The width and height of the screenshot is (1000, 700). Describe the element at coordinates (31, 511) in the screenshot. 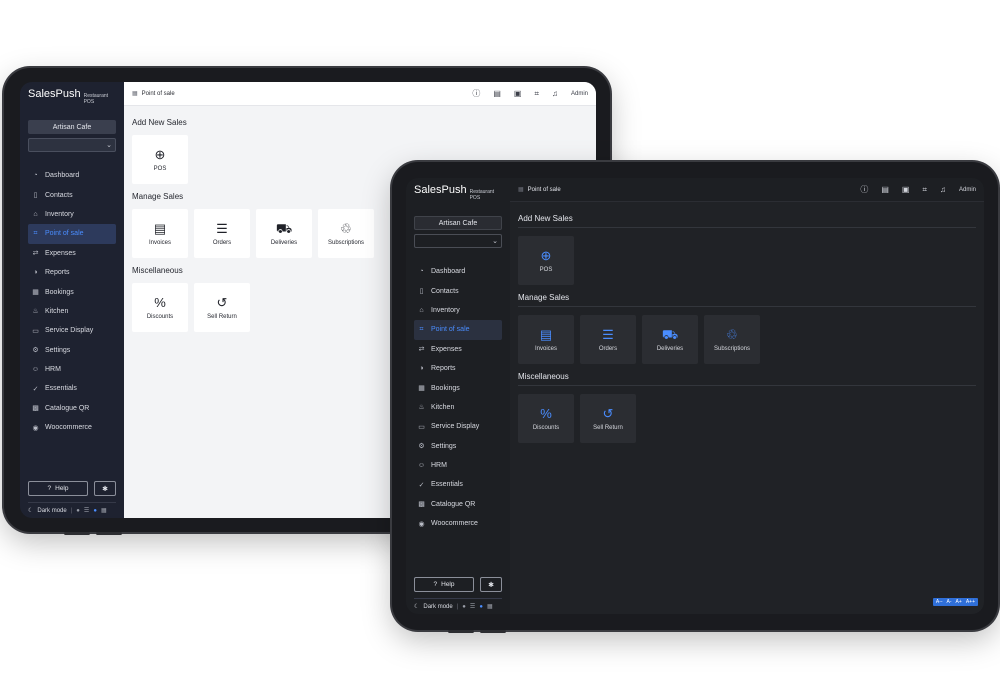

I see `moon-icon: ☾` at that location.